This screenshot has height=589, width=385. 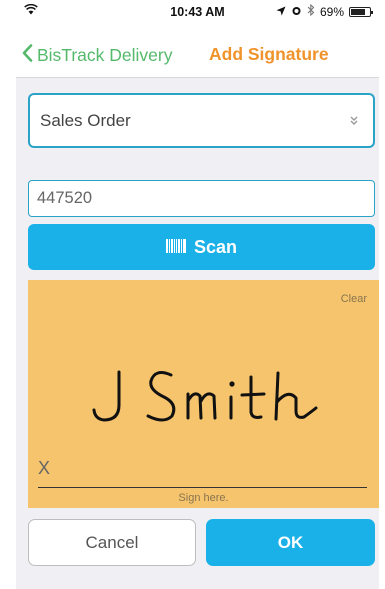 I want to click on sign-here-hint: Sign here., so click(x=203, y=498).